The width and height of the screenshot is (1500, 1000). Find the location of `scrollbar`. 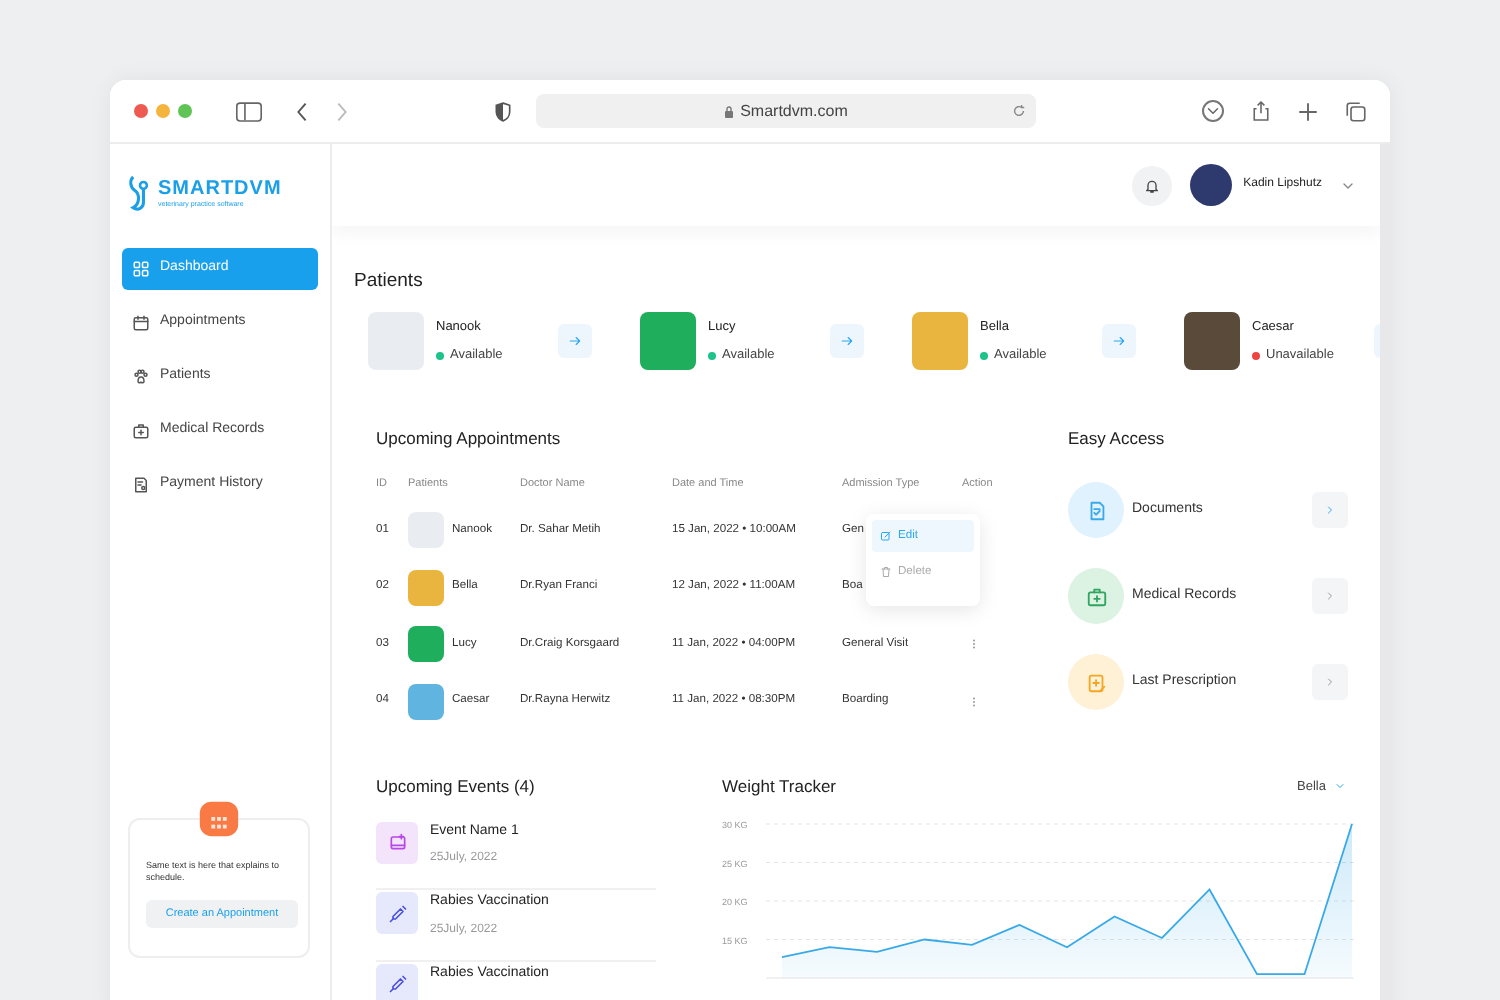

scrollbar is located at coordinates (1385, 572).